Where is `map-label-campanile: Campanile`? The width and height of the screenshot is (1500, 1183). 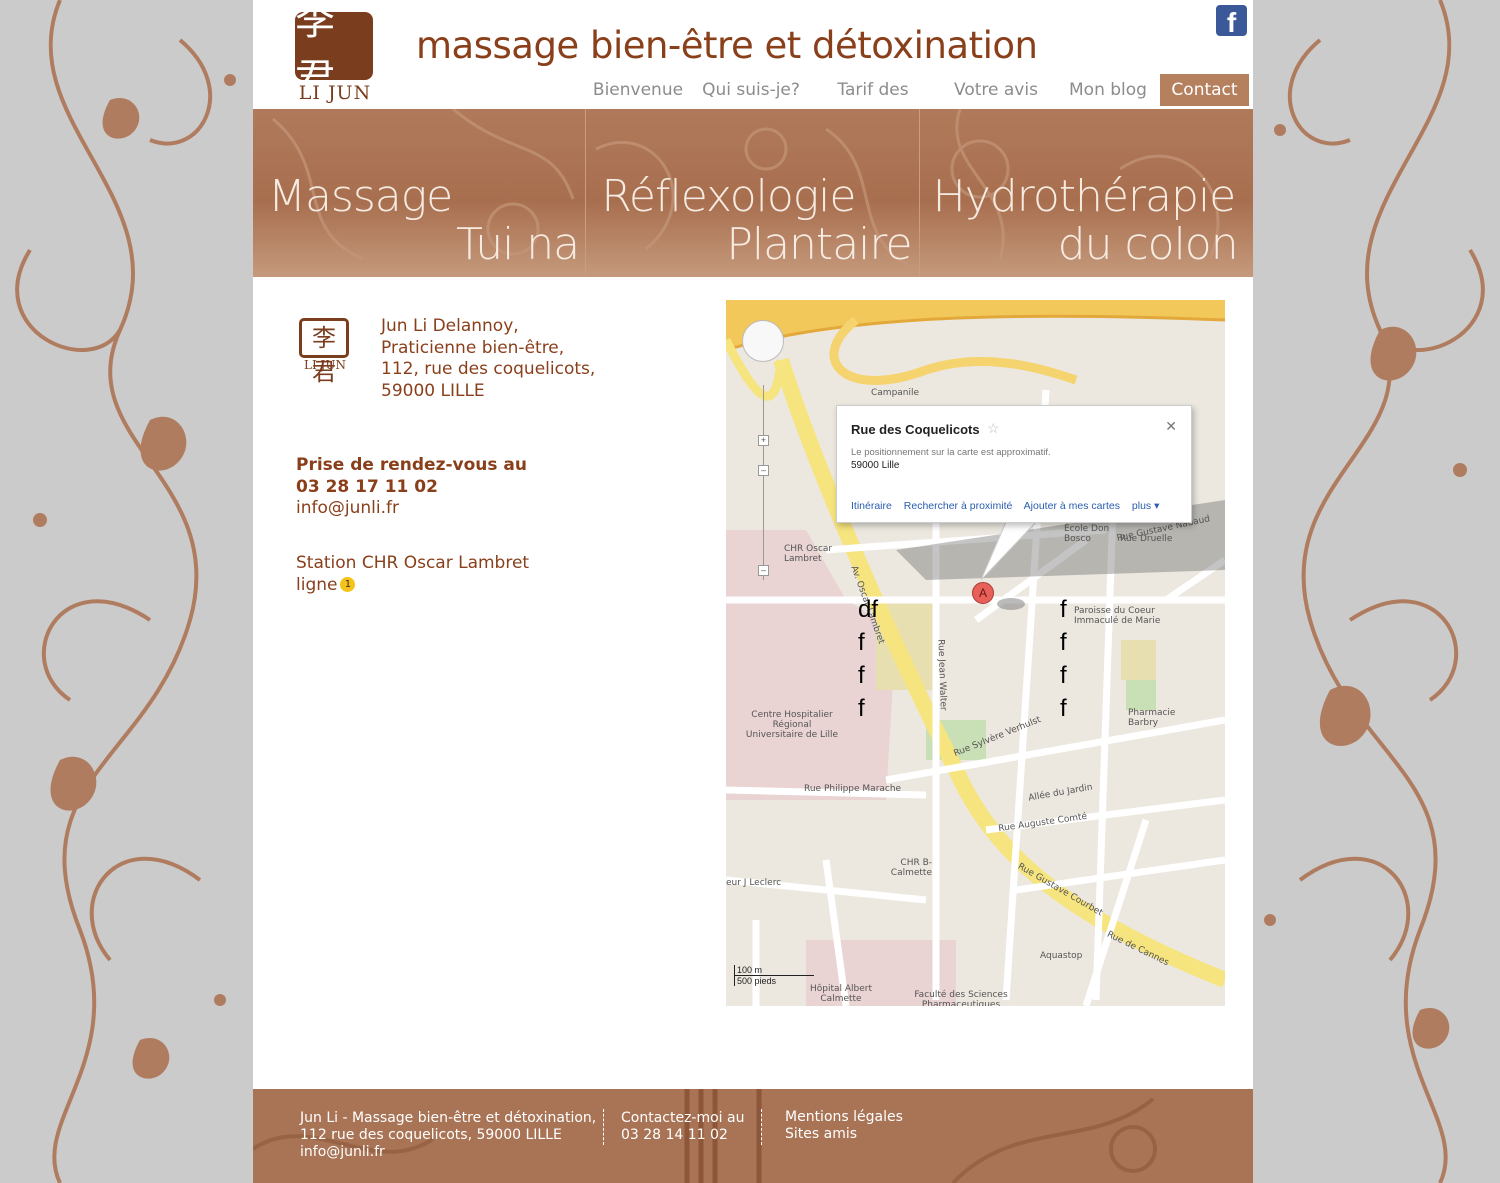
map-label-campanile: Campanile is located at coordinates (895, 393).